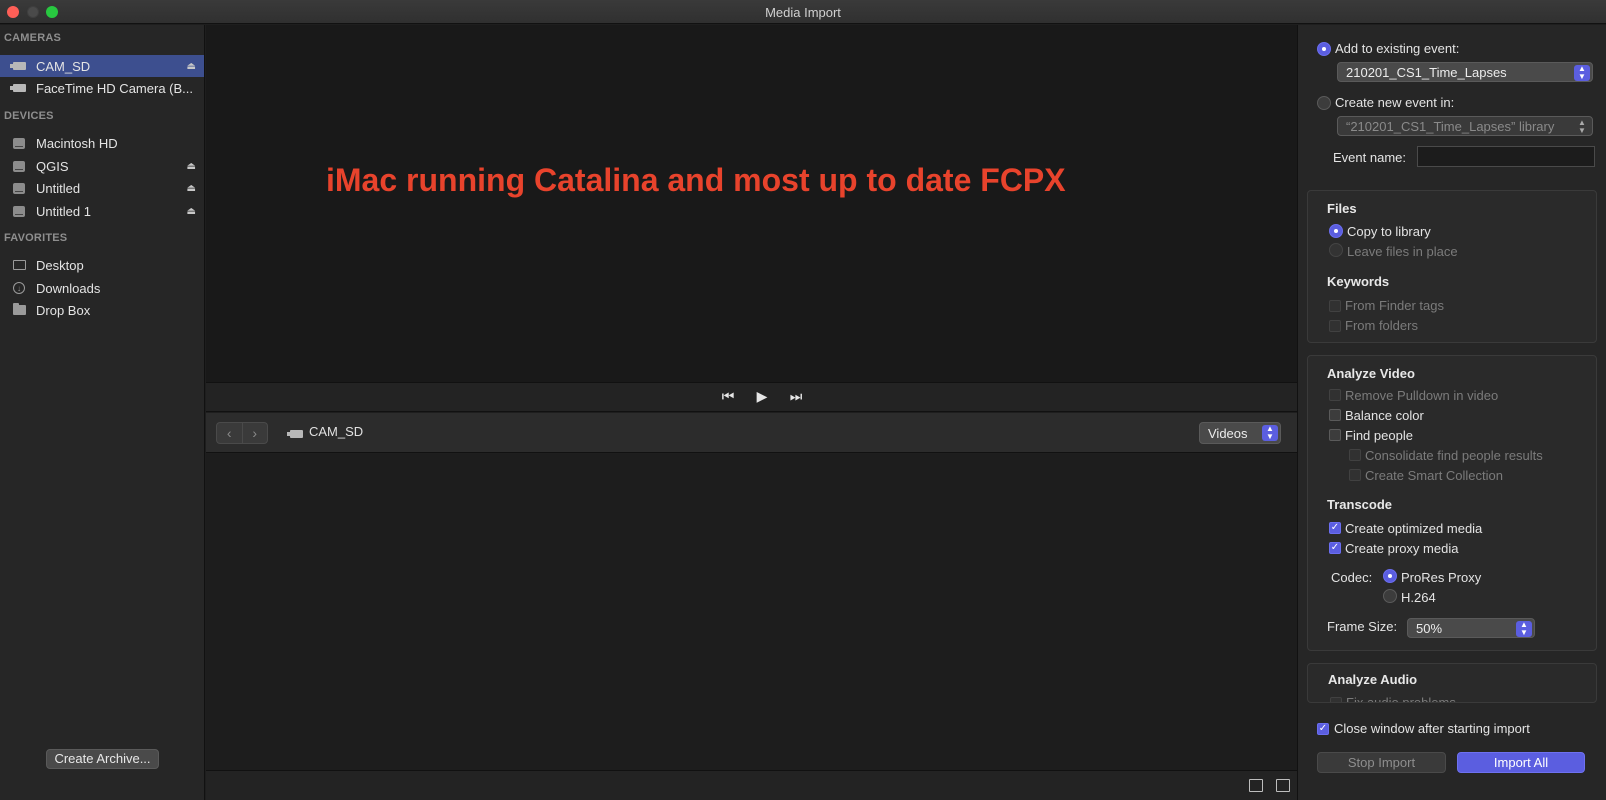  Describe the element at coordinates (762, 396) in the screenshot. I see `play-icon: ▶` at that location.